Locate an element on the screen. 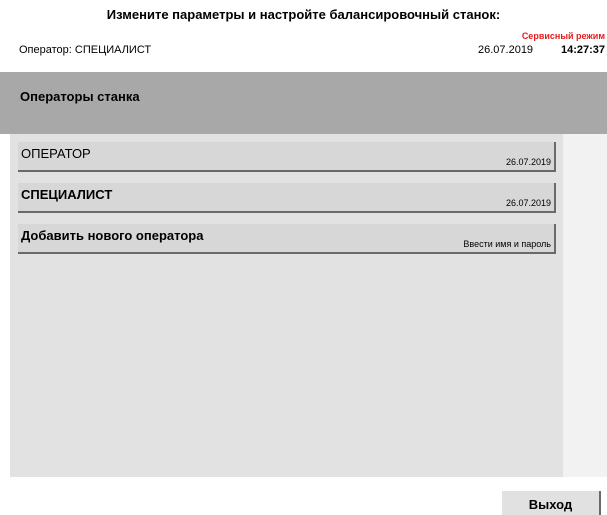  side-strip is located at coordinates (585, 305).